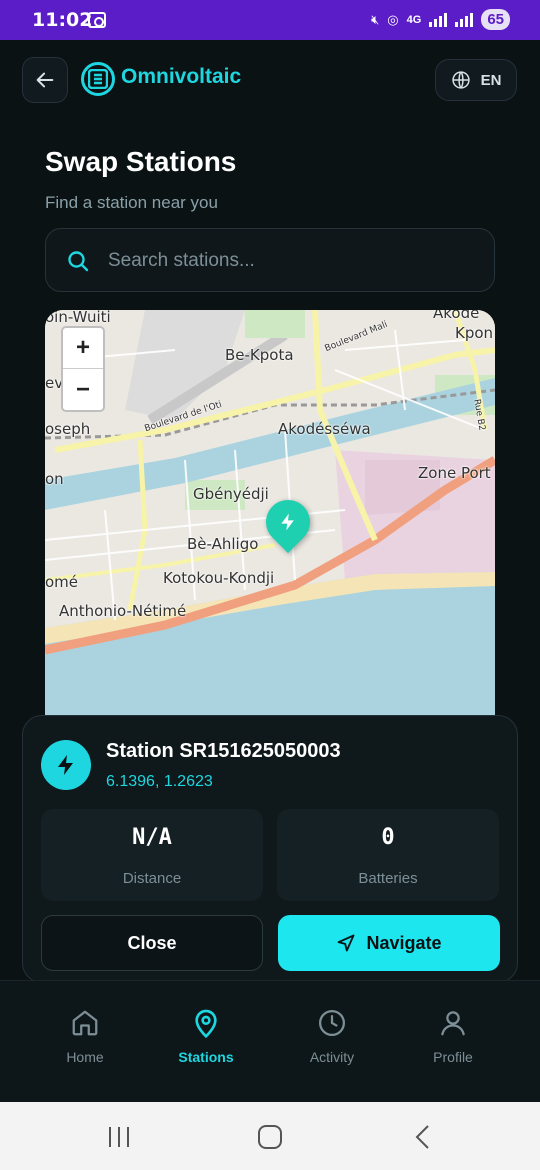 The image size is (540, 1170). I want to click on home-button-icon, so click(270, 1137).